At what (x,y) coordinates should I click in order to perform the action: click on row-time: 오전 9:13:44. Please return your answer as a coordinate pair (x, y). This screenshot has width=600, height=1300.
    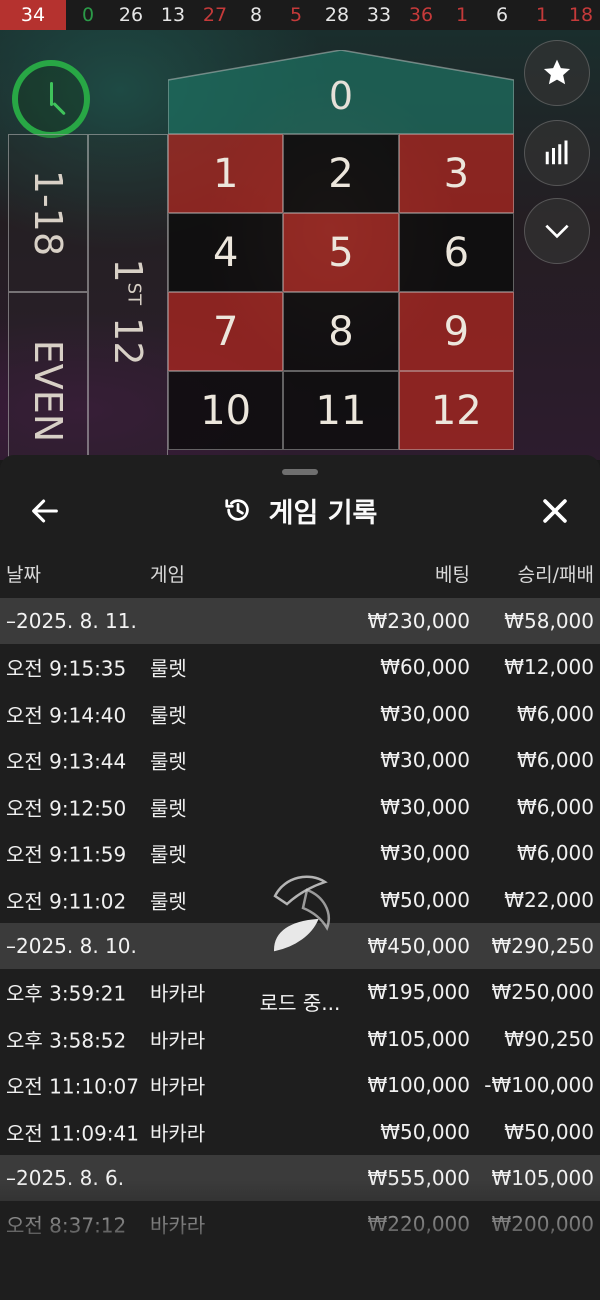
    Looking at the image, I should click on (66, 761).